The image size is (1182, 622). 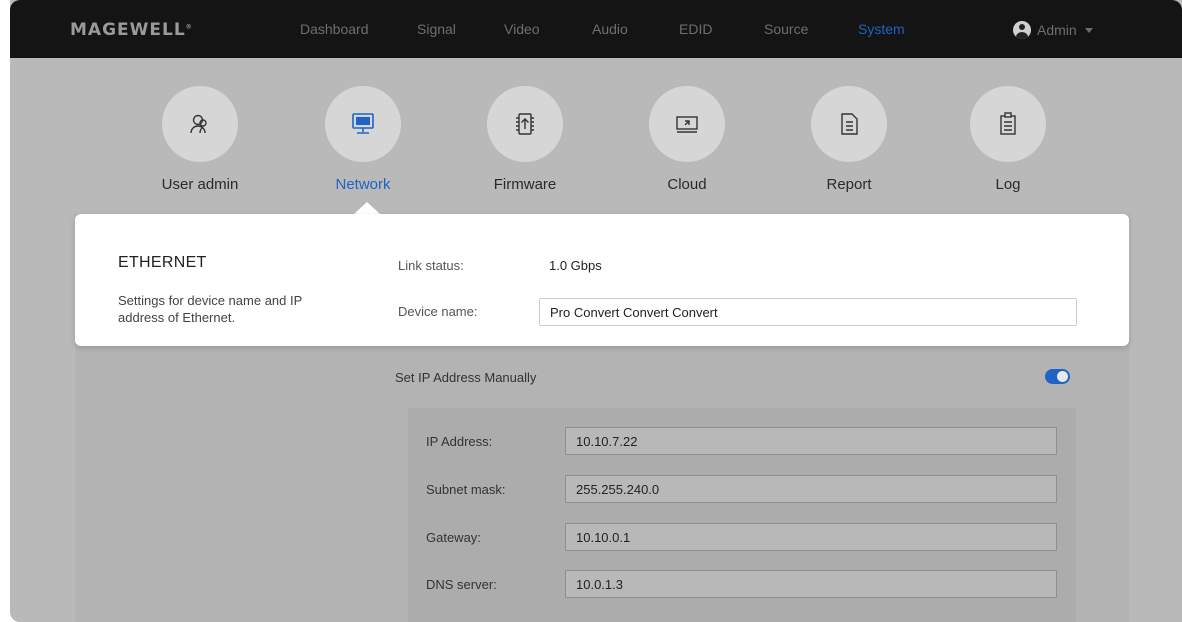 I want to click on nav-source: Source, so click(x=786, y=29).